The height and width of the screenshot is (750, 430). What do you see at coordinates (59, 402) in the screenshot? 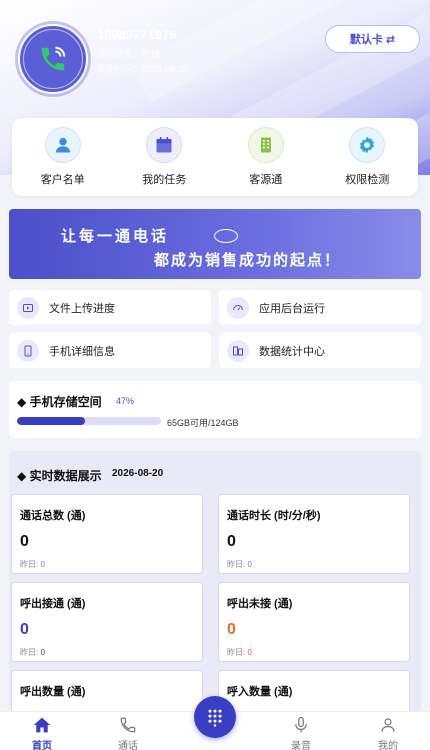
I see `storage-title: ◆ 手机存储空间` at bounding box center [59, 402].